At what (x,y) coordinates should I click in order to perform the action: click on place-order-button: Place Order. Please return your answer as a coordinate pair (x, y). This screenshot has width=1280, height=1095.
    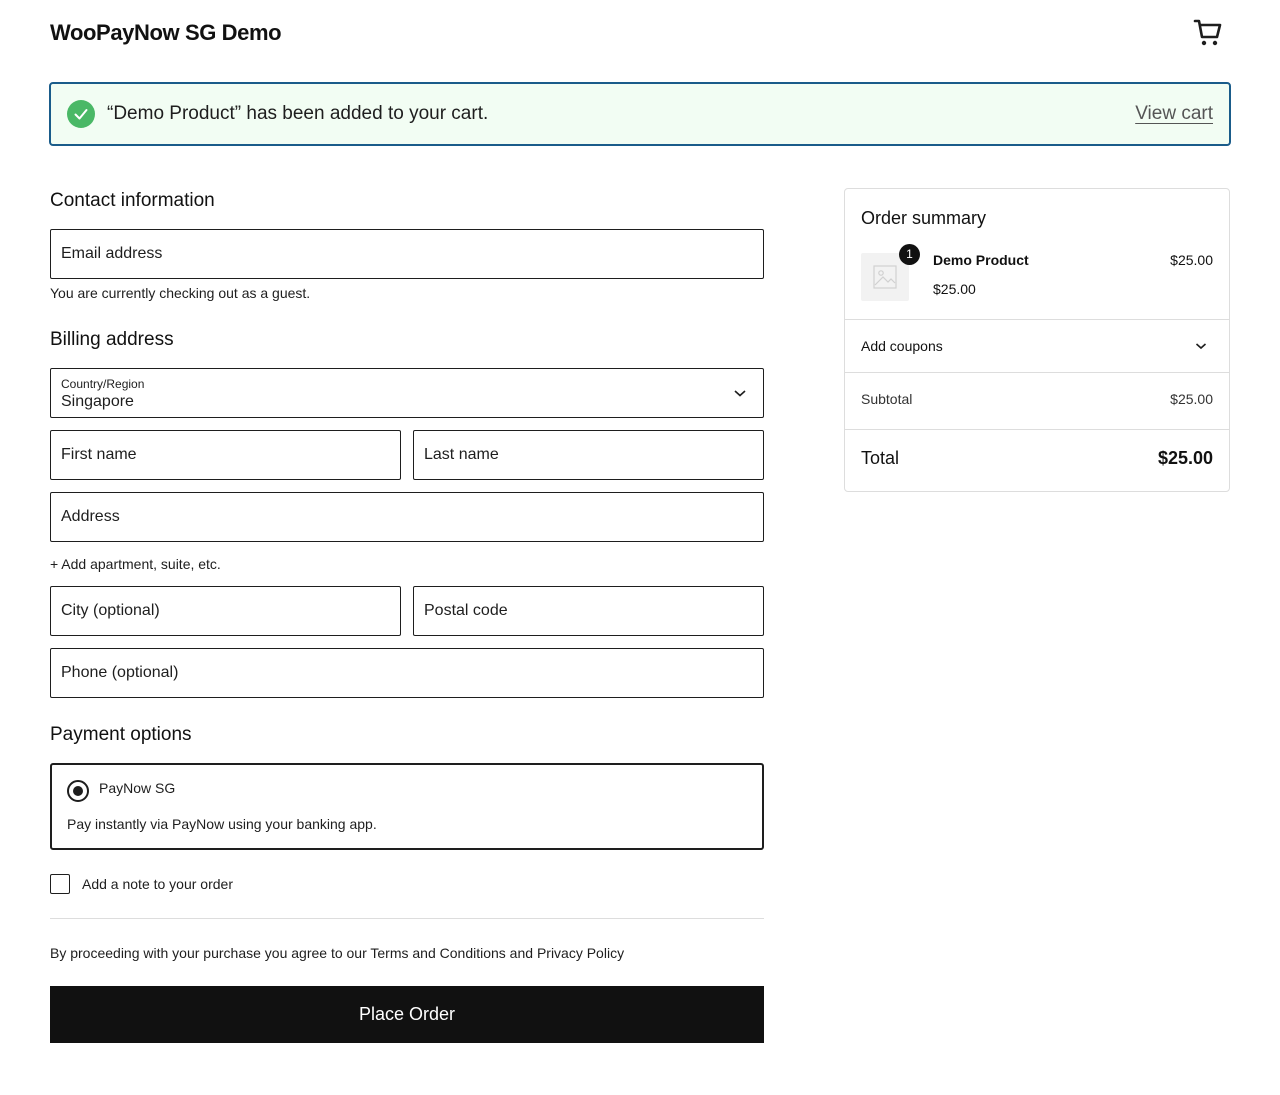
    Looking at the image, I should click on (407, 1014).